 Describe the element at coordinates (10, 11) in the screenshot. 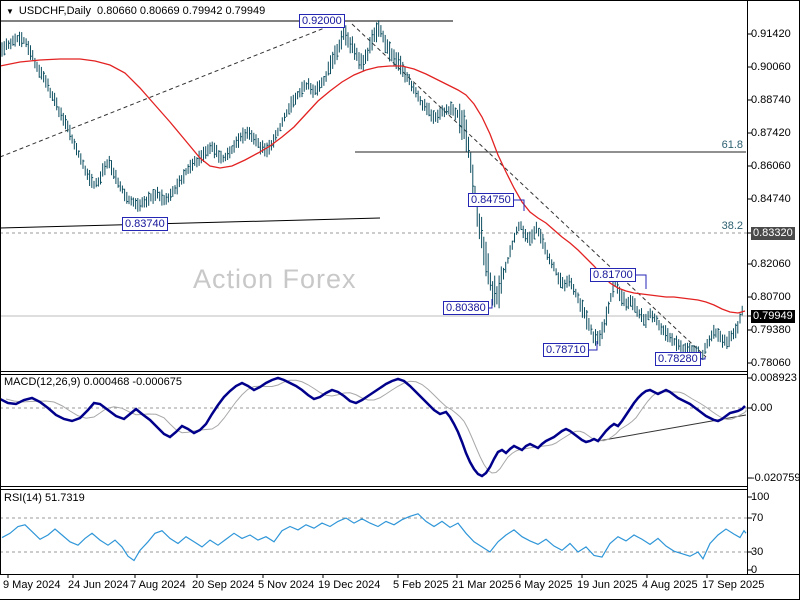

I see `symbol-dropdown-icon: ▼` at that location.